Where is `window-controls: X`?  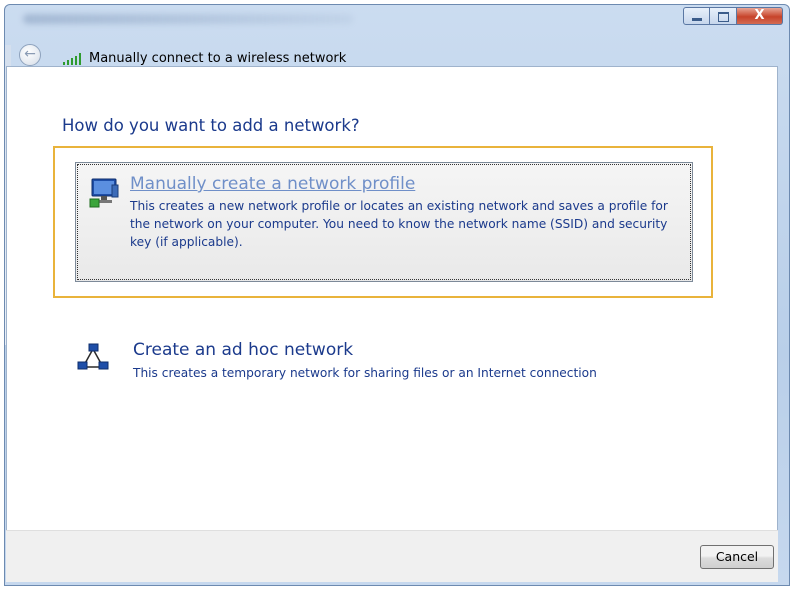
window-controls: X is located at coordinates (733, 16).